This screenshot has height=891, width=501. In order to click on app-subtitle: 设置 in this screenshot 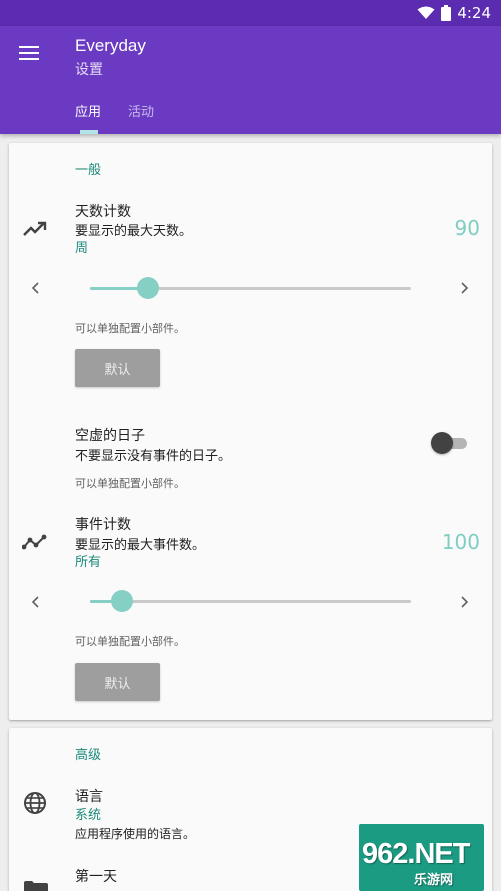, I will do `click(89, 70)`.